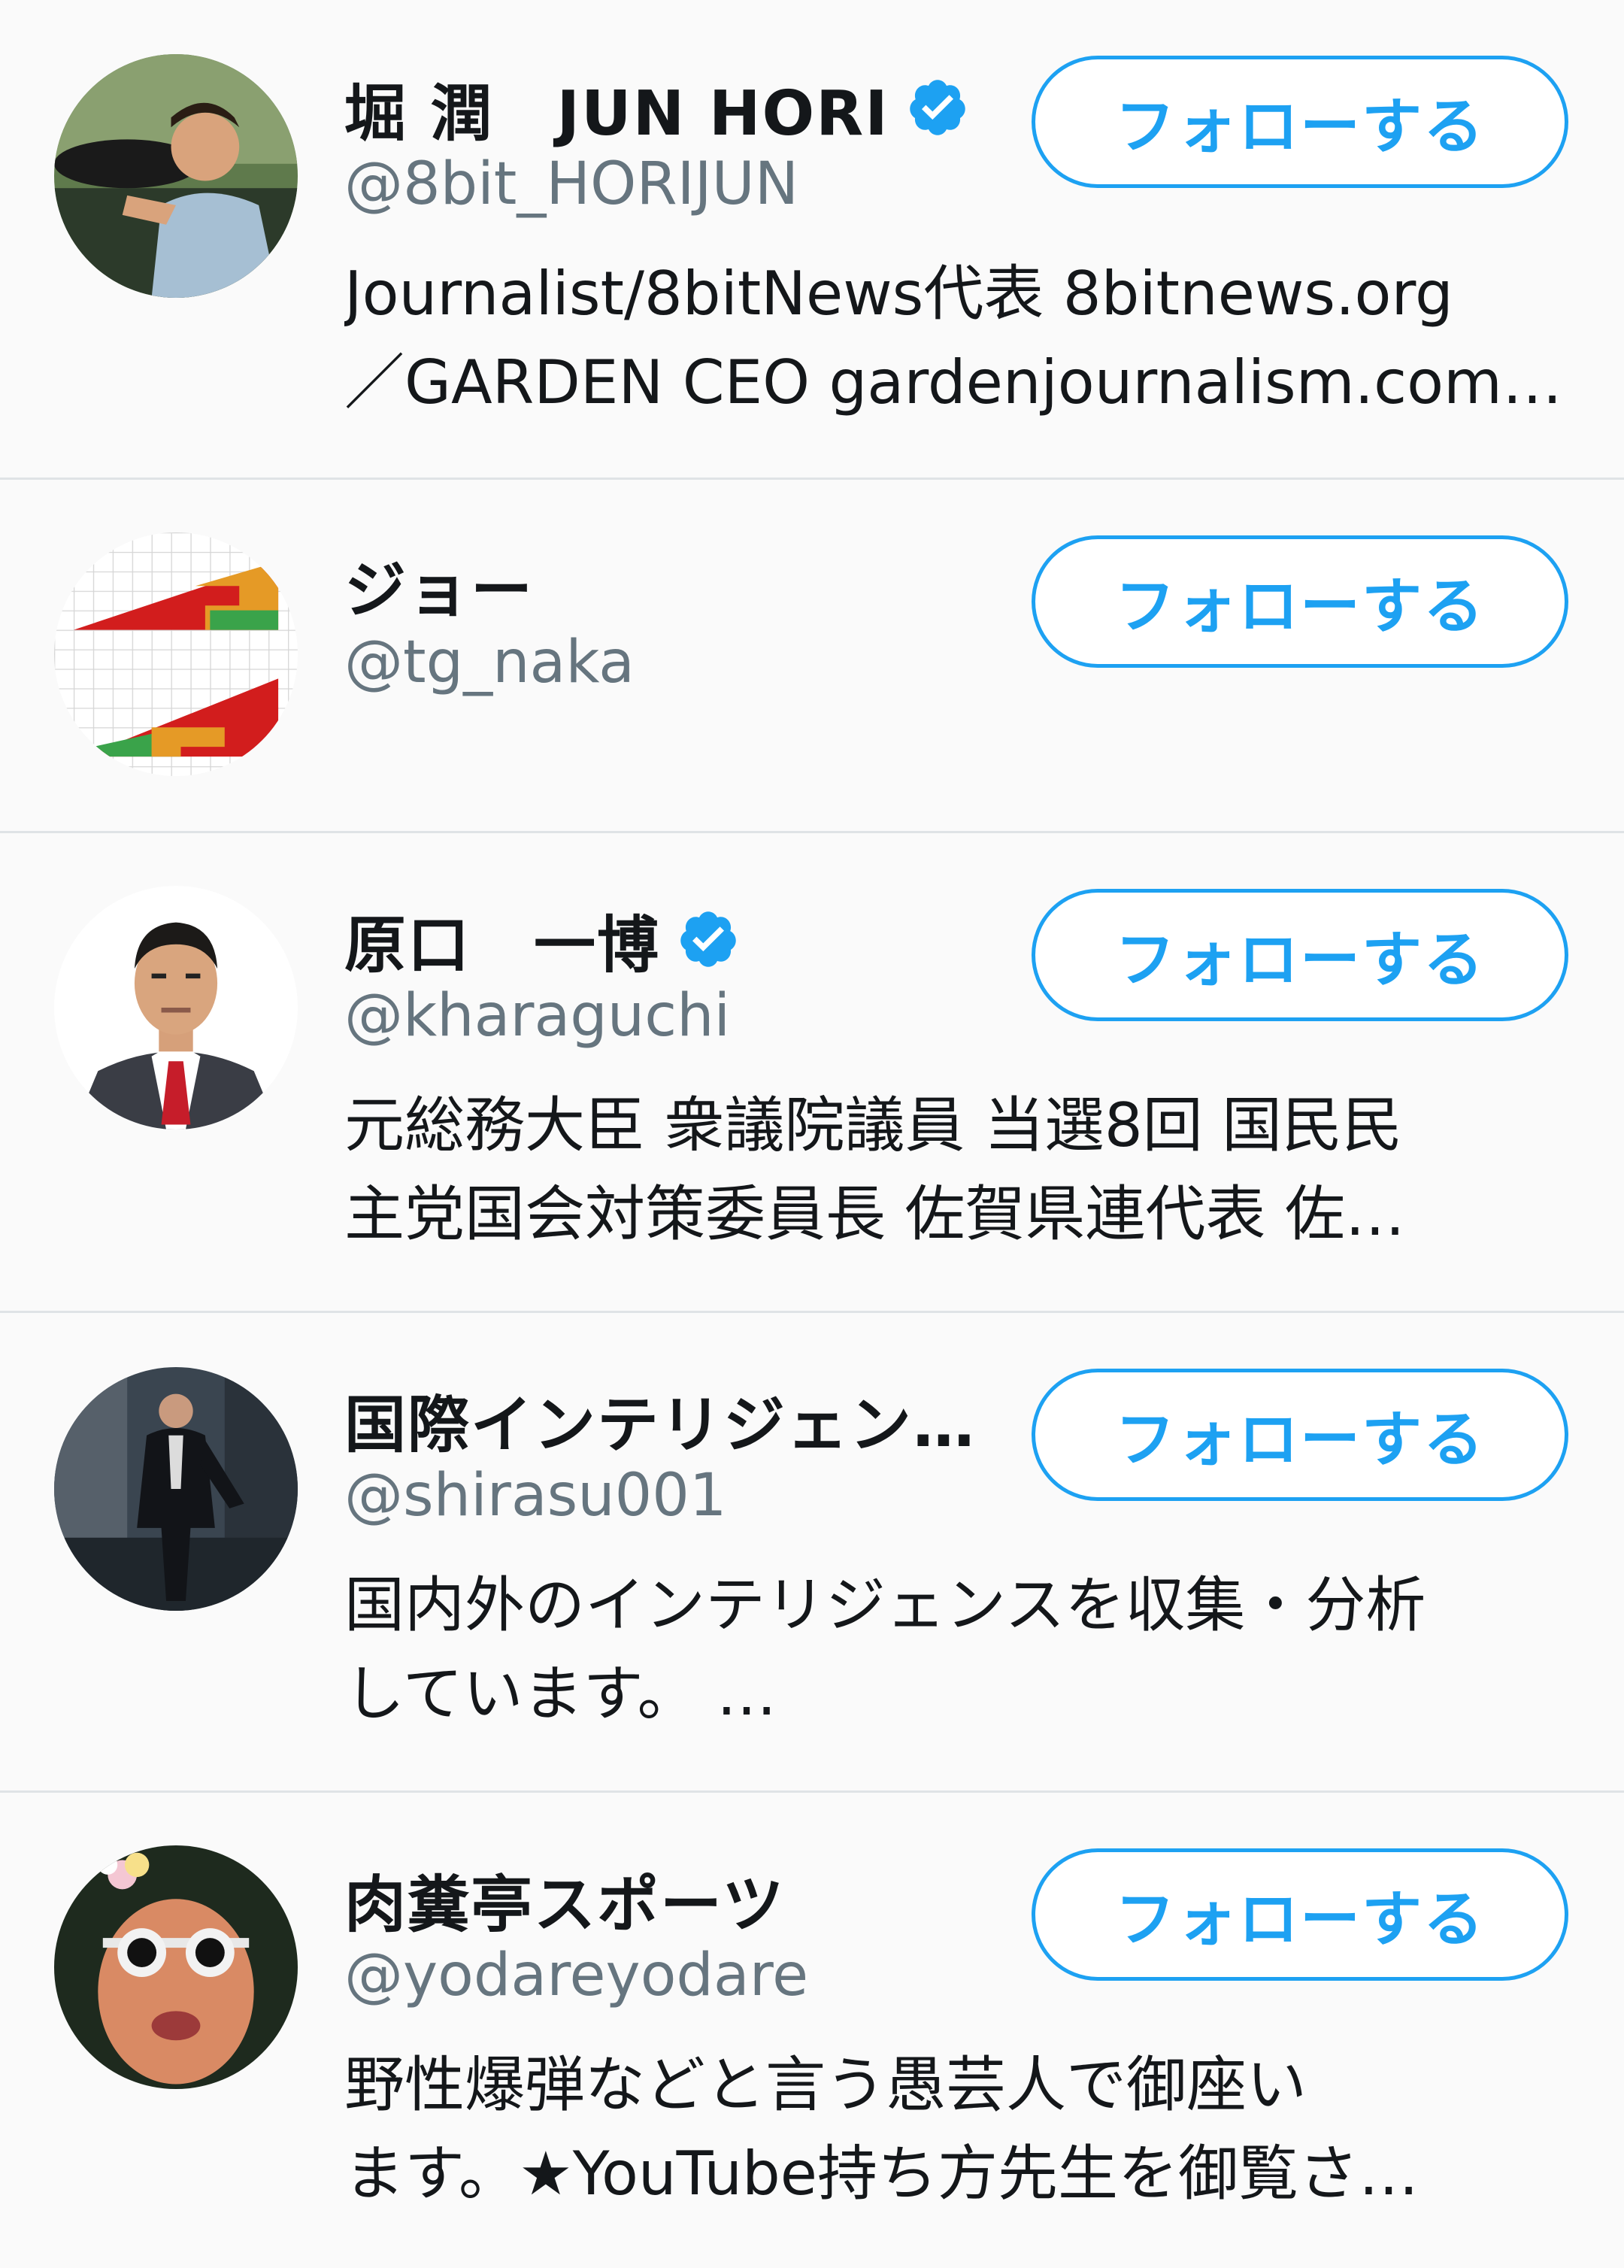  I want to click on display-name: 原口 一博, so click(502, 939).